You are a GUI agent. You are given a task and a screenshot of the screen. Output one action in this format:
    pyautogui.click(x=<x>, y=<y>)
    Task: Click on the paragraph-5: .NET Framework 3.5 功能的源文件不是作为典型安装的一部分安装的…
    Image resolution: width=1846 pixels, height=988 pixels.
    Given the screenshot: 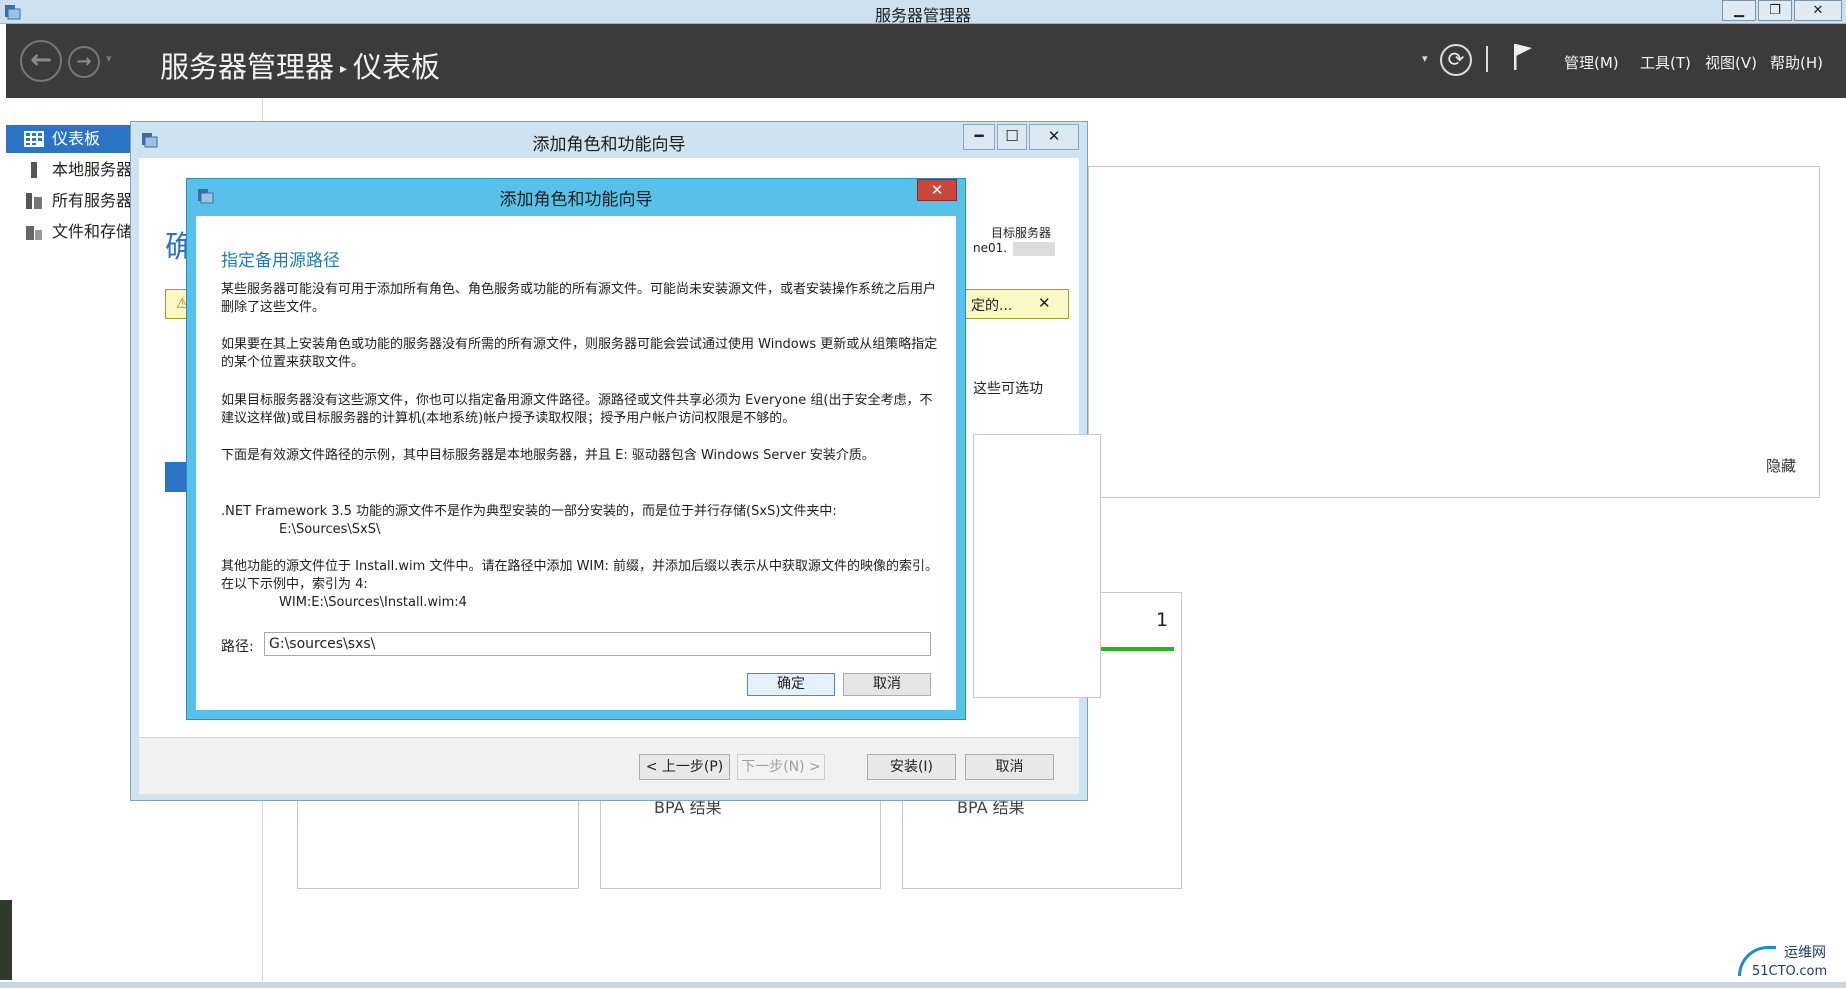 What is the action you would take?
    pyautogui.click(x=581, y=521)
    